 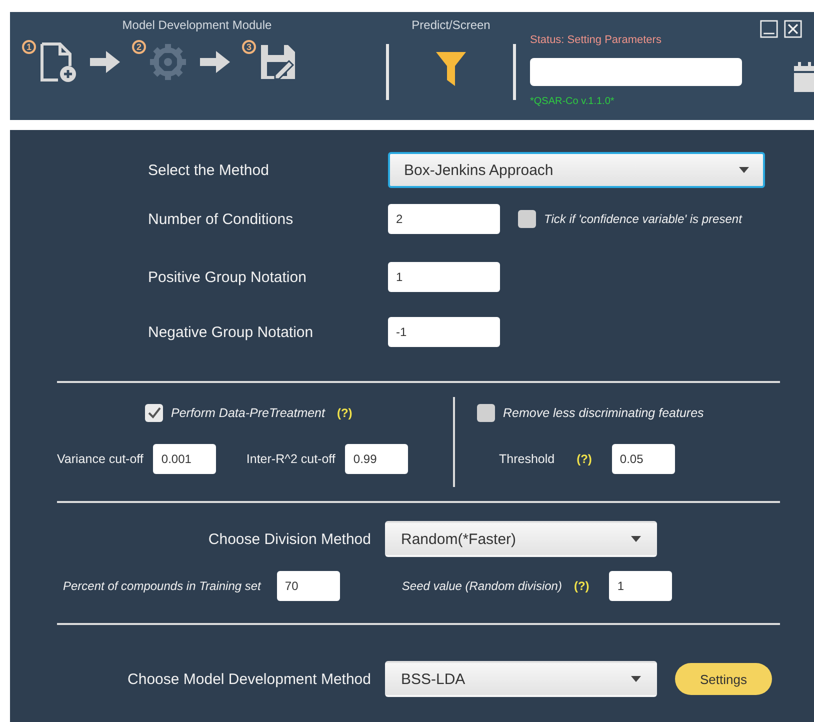 What do you see at coordinates (596, 40) in the screenshot?
I see `status-text: Status: Setting Parameters` at bounding box center [596, 40].